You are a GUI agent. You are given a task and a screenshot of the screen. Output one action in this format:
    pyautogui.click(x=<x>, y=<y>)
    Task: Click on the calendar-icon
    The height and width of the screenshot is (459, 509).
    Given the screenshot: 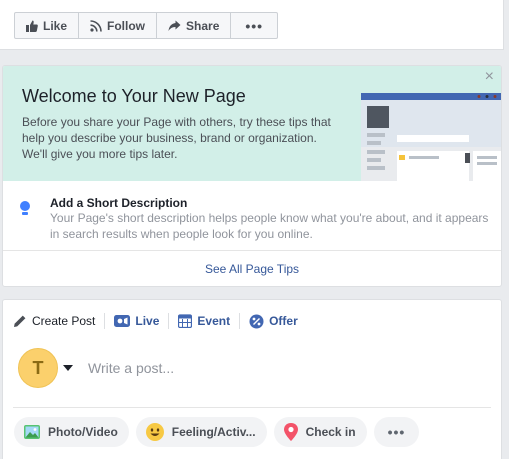 What is the action you would take?
    pyautogui.click(x=185, y=321)
    